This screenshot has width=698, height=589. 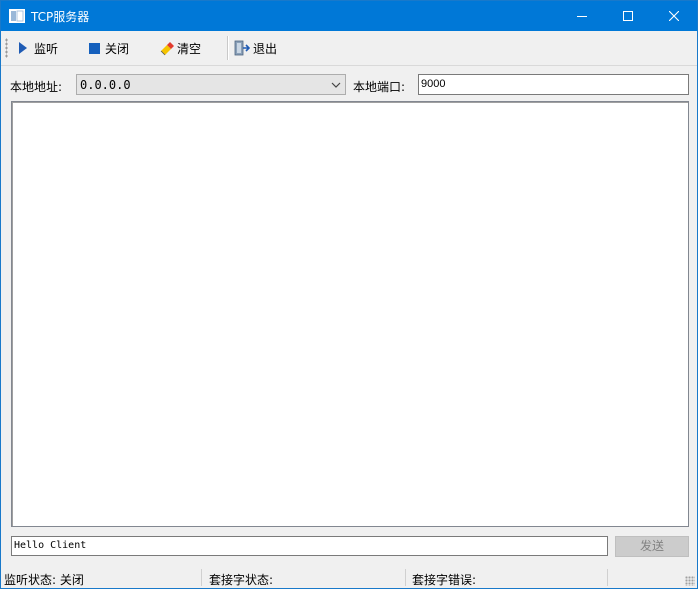 What do you see at coordinates (349, 577) in the screenshot?
I see `status-bar: 监听状态: 关闭 套接字状态: 套接字错误:` at bounding box center [349, 577].